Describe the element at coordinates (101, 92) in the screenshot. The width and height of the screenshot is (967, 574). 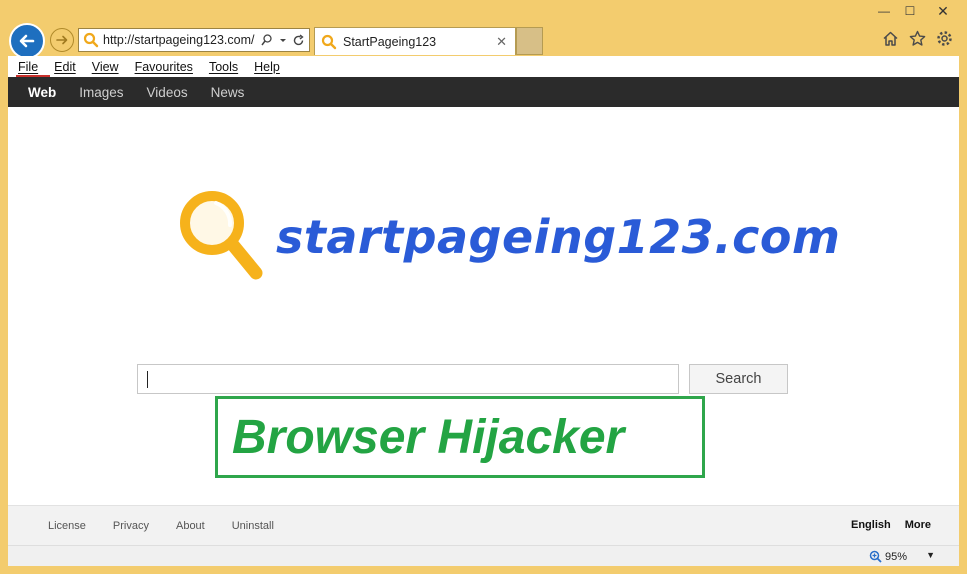
I see `nav-images: Images` at that location.